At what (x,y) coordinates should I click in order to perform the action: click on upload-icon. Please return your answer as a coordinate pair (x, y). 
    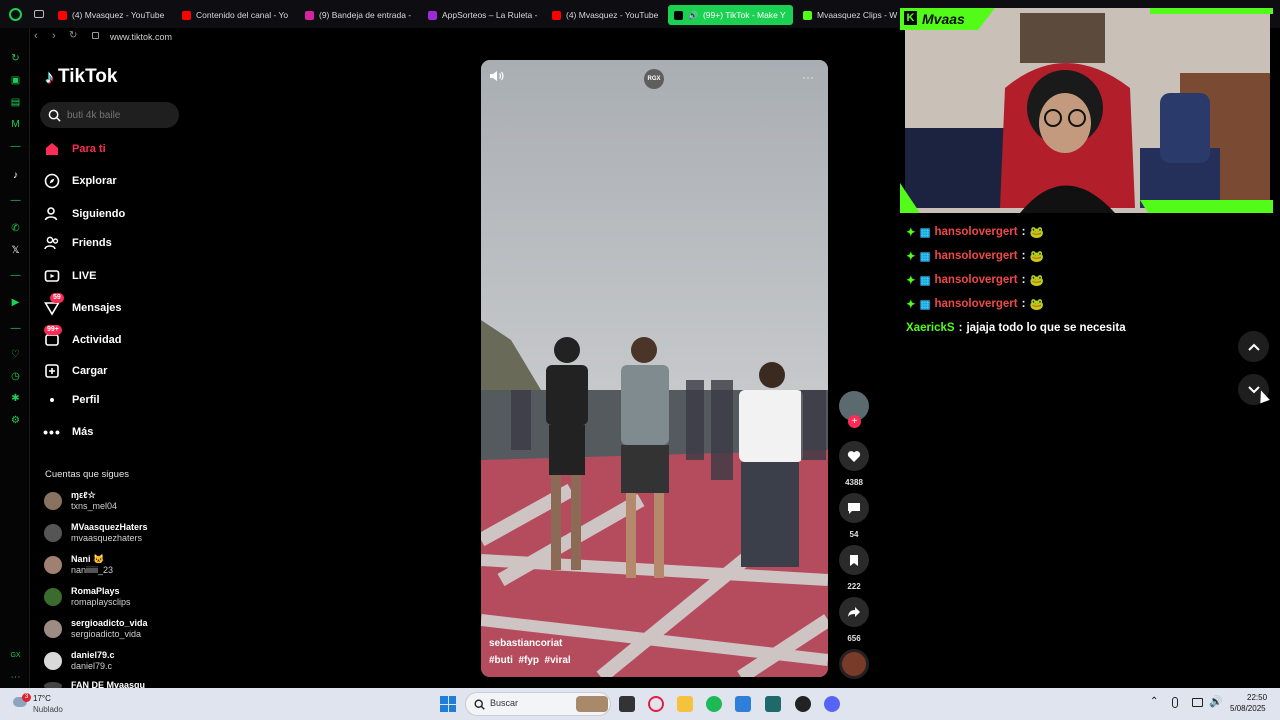
    Looking at the image, I should click on (52, 371).